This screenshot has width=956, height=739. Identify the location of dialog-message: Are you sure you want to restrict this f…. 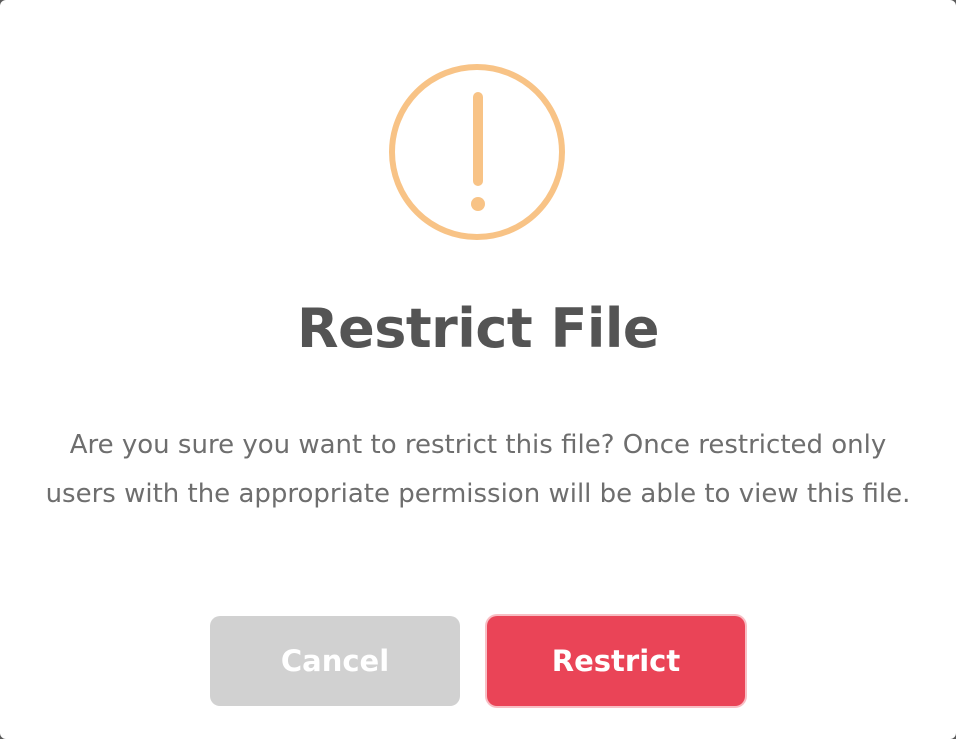
(478, 469).